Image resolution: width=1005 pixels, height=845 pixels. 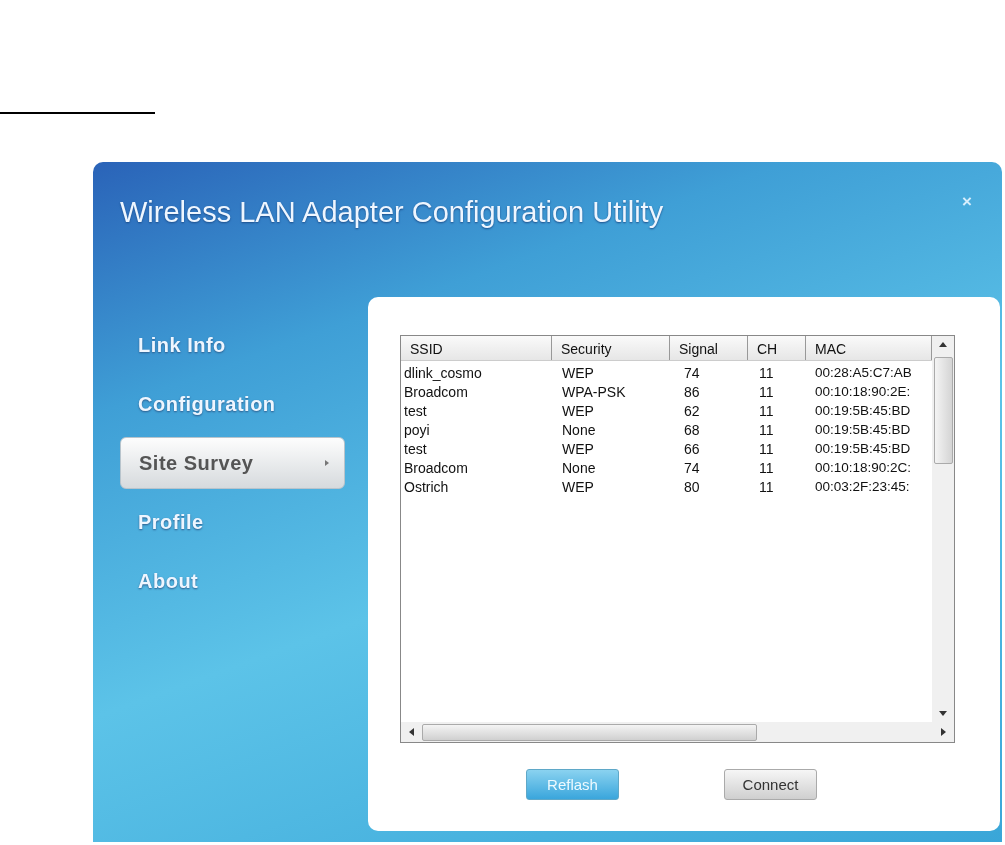 I want to click on column-header: Signal, so click(x=709, y=348).